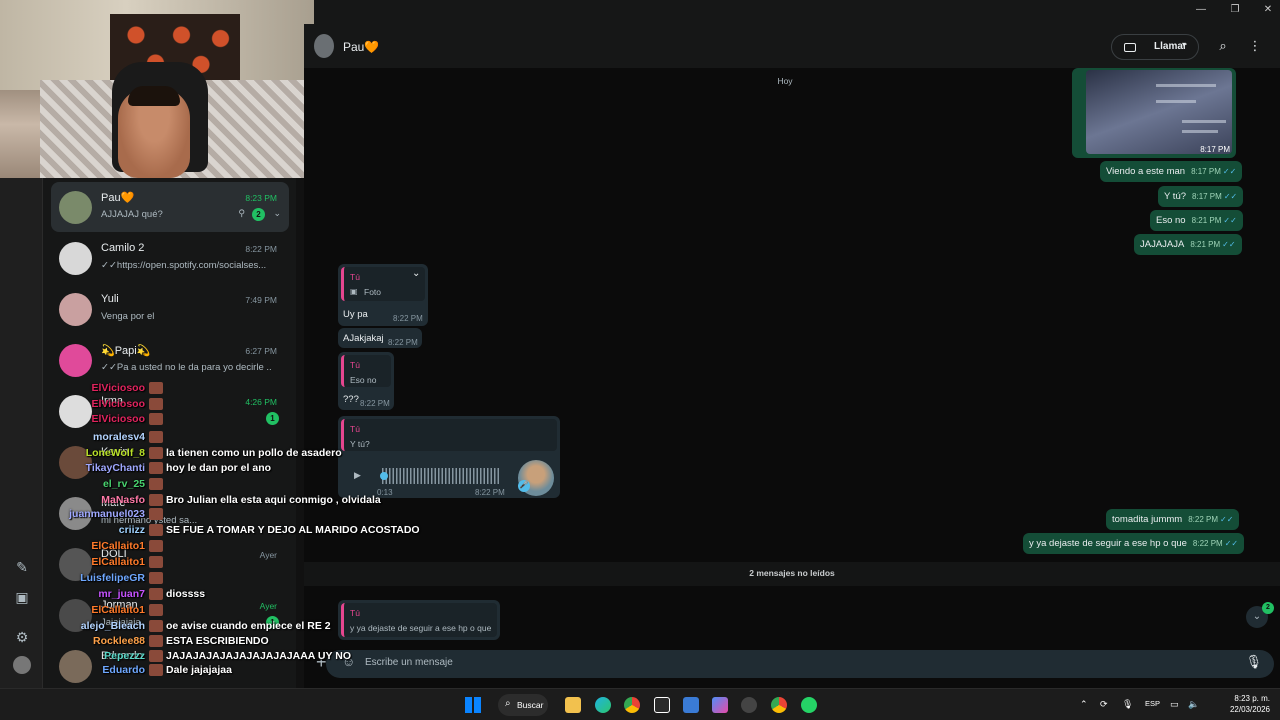 This screenshot has width=1280, height=720. Describe the element at coordinates (1205, 244) in the screenshot. I see `message-time: 8:21 PM` at that location.